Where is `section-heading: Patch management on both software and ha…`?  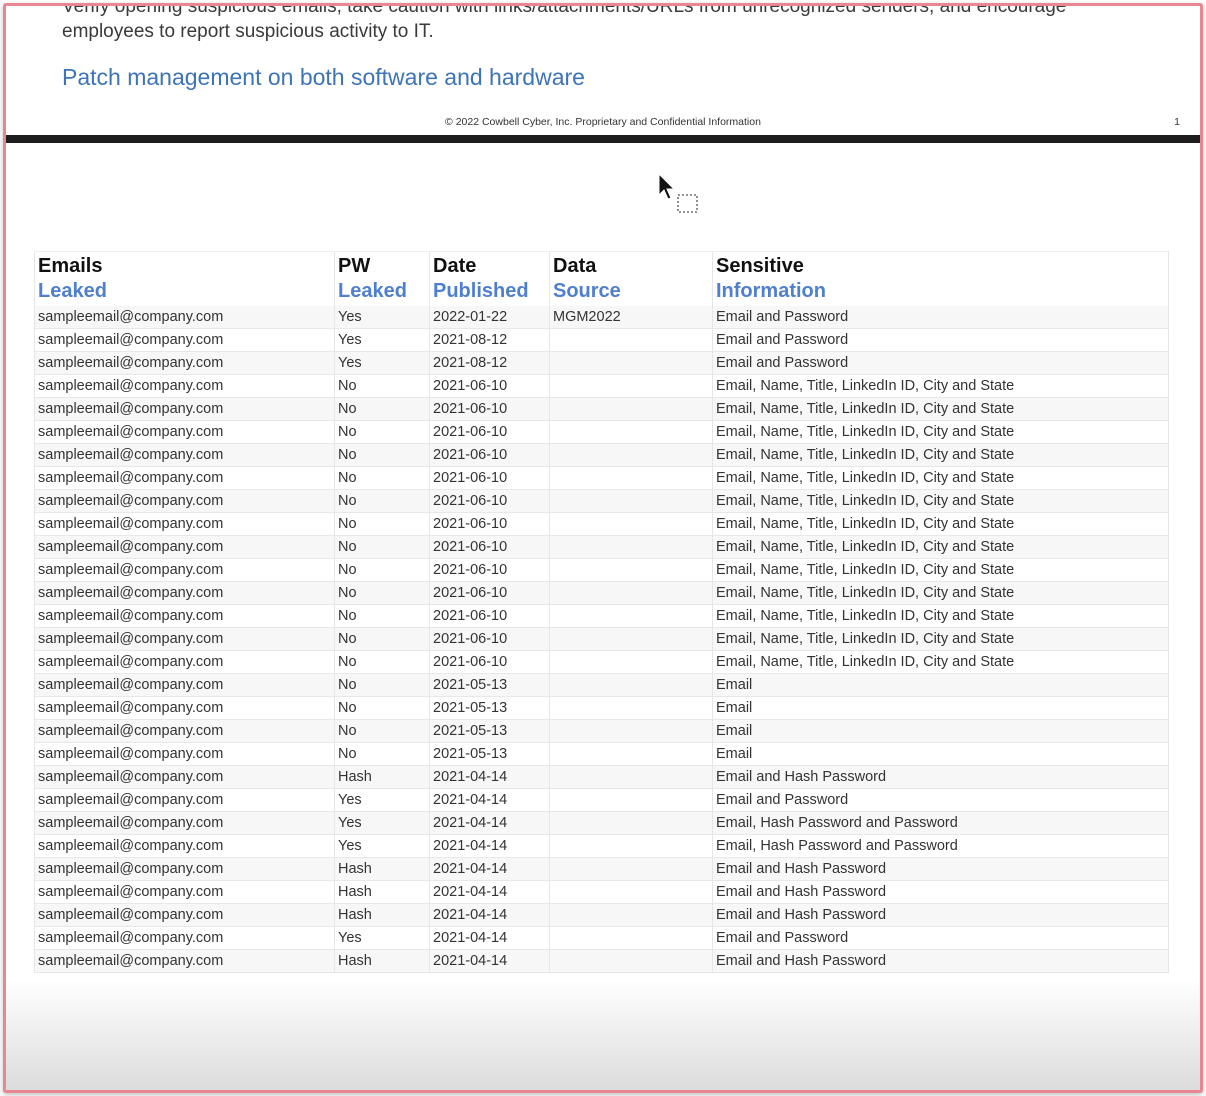 section-heading: Patch management on both software and ha… is located at coordinates (323, 77).